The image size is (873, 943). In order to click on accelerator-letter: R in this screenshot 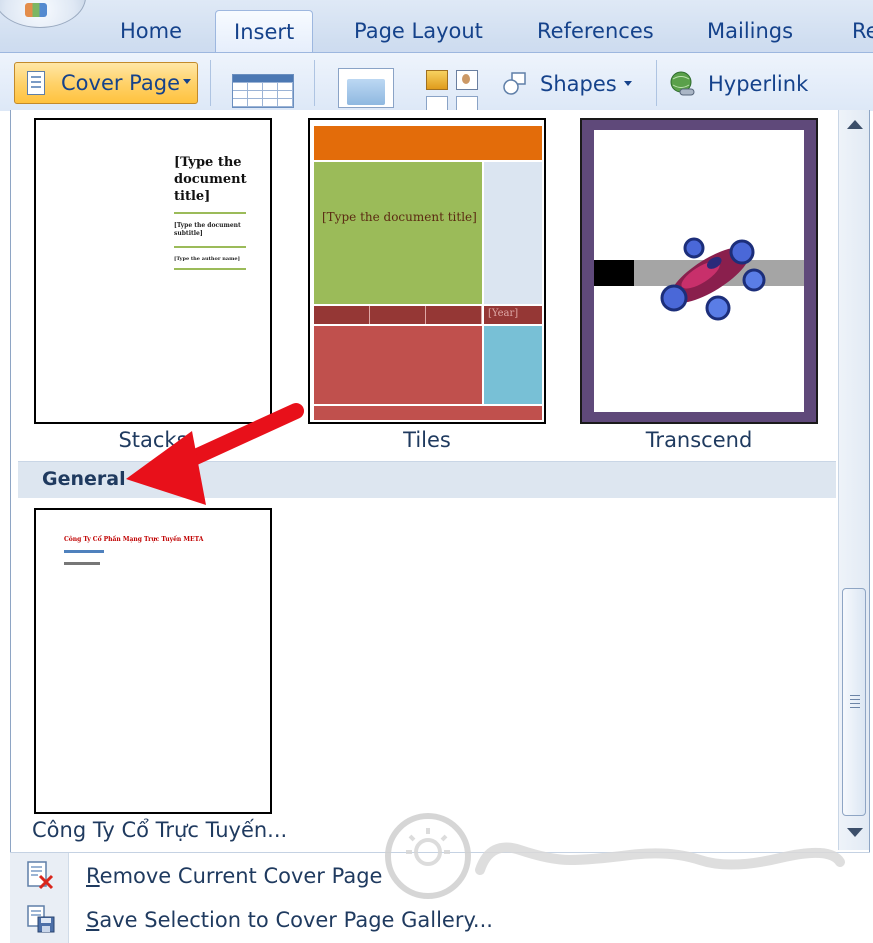, I will do `click(93, 876)`.